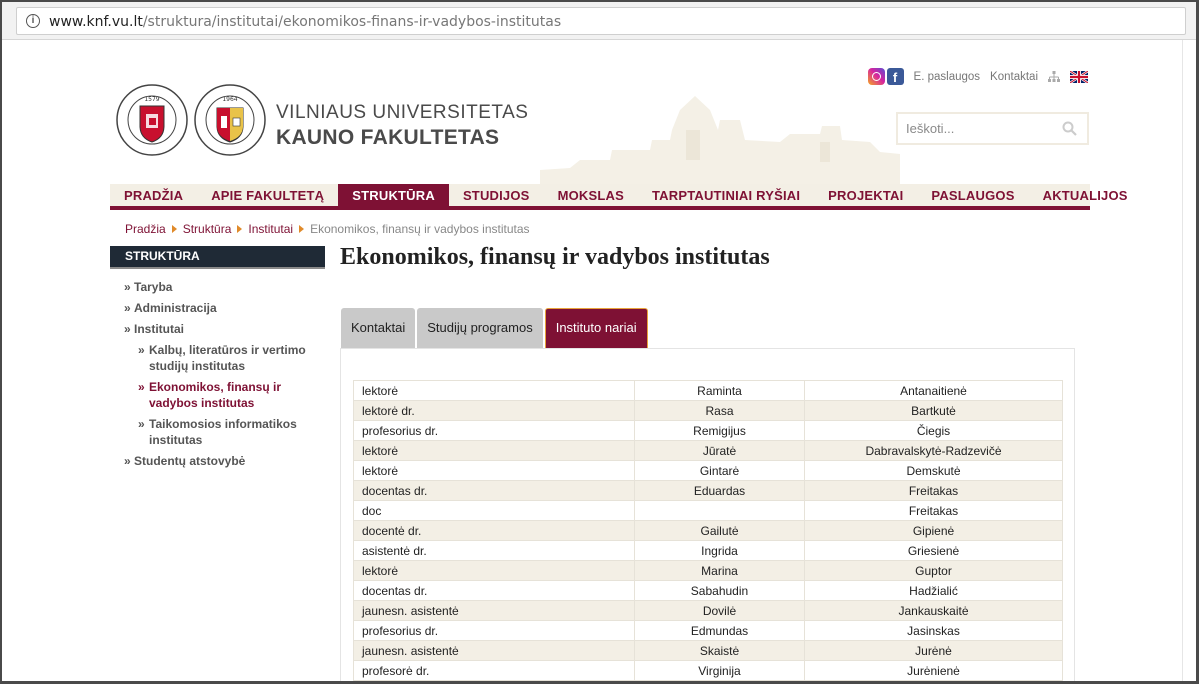 This screenshot has width=1199, height=684. Describe the element at coordinates (217, 287) in the screenshot. I see `sidebar-item-council: Taryba` at that location.